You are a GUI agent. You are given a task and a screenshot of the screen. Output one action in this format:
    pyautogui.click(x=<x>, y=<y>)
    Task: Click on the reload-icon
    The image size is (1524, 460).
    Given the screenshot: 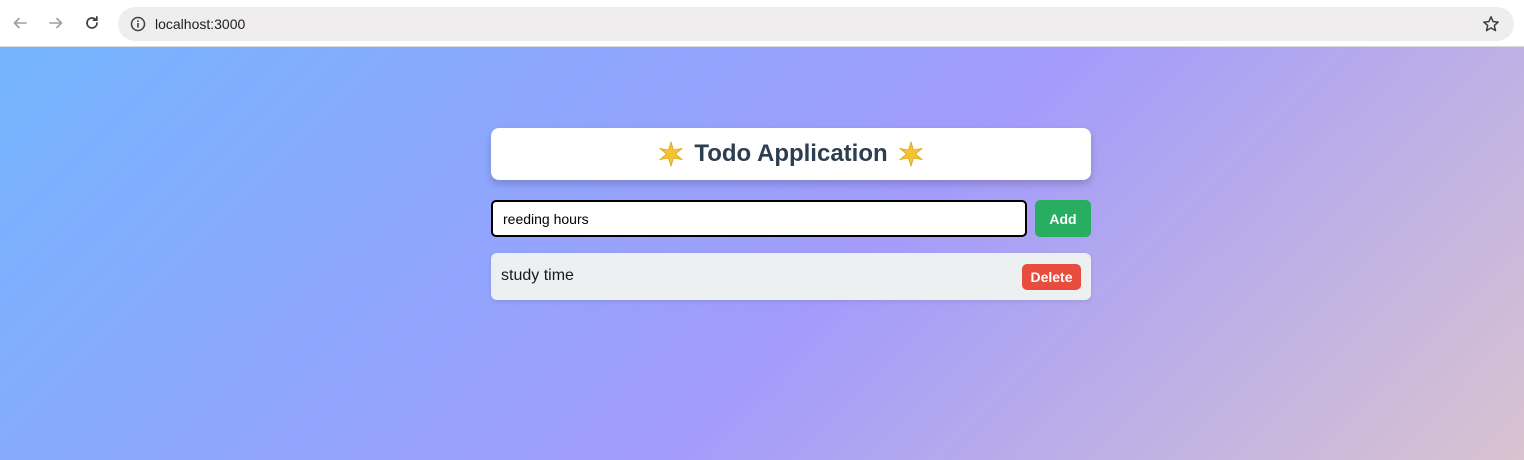 What is the action you would take?
    pyautogui.click(x=92, y=22)
    